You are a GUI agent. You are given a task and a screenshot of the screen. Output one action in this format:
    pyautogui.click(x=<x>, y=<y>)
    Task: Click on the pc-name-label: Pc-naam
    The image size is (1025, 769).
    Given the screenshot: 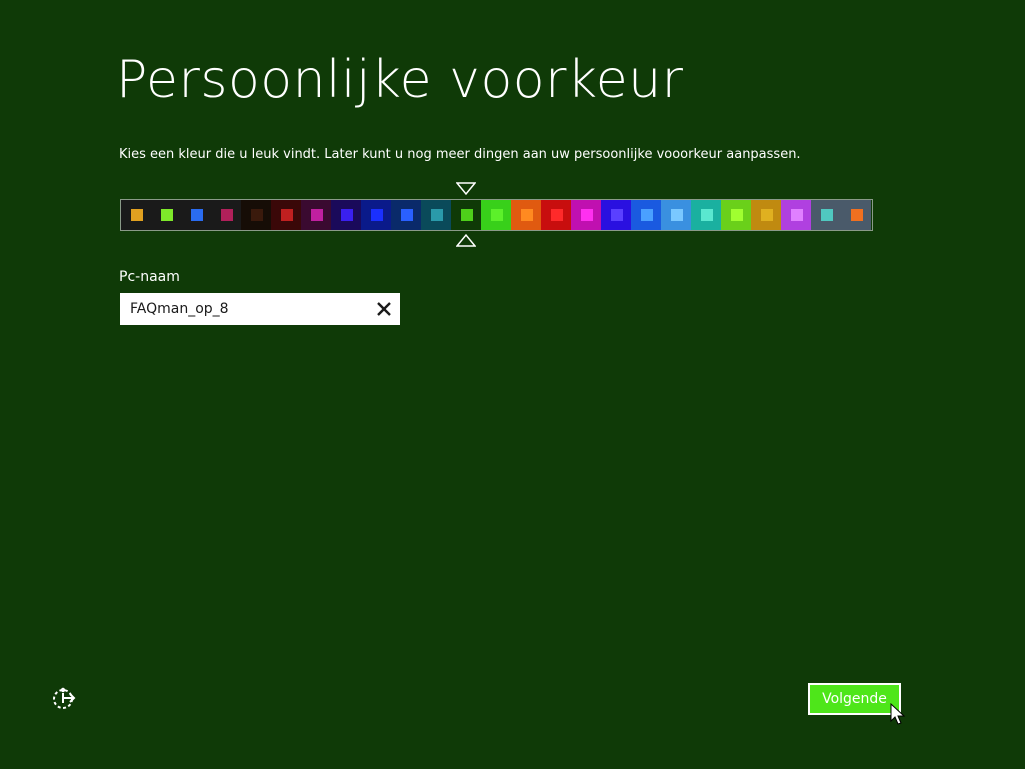 What is the action you would take?
    pyautogui.click(x=149, y=277)
    